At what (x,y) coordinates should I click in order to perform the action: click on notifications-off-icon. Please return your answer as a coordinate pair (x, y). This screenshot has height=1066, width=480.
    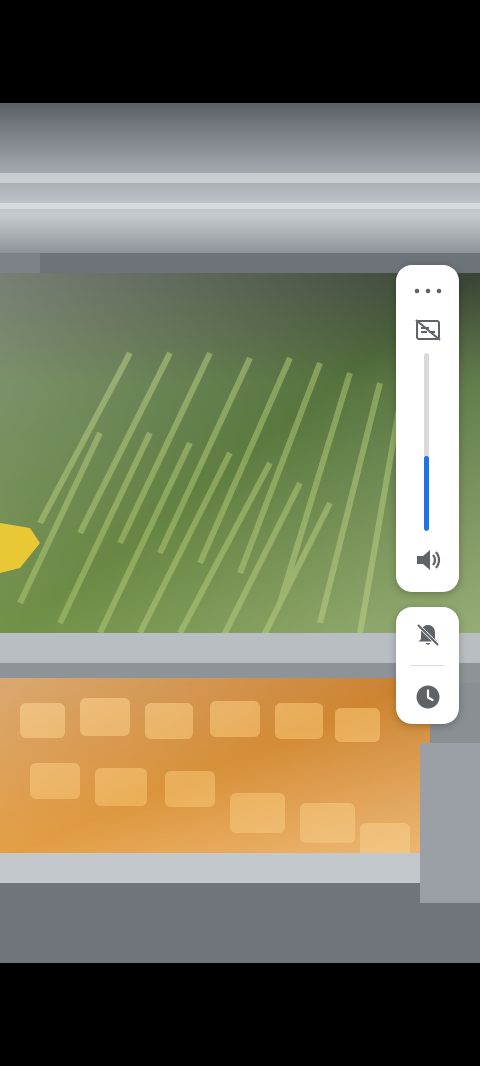
    Looking at the image, I should click on (427, 635).